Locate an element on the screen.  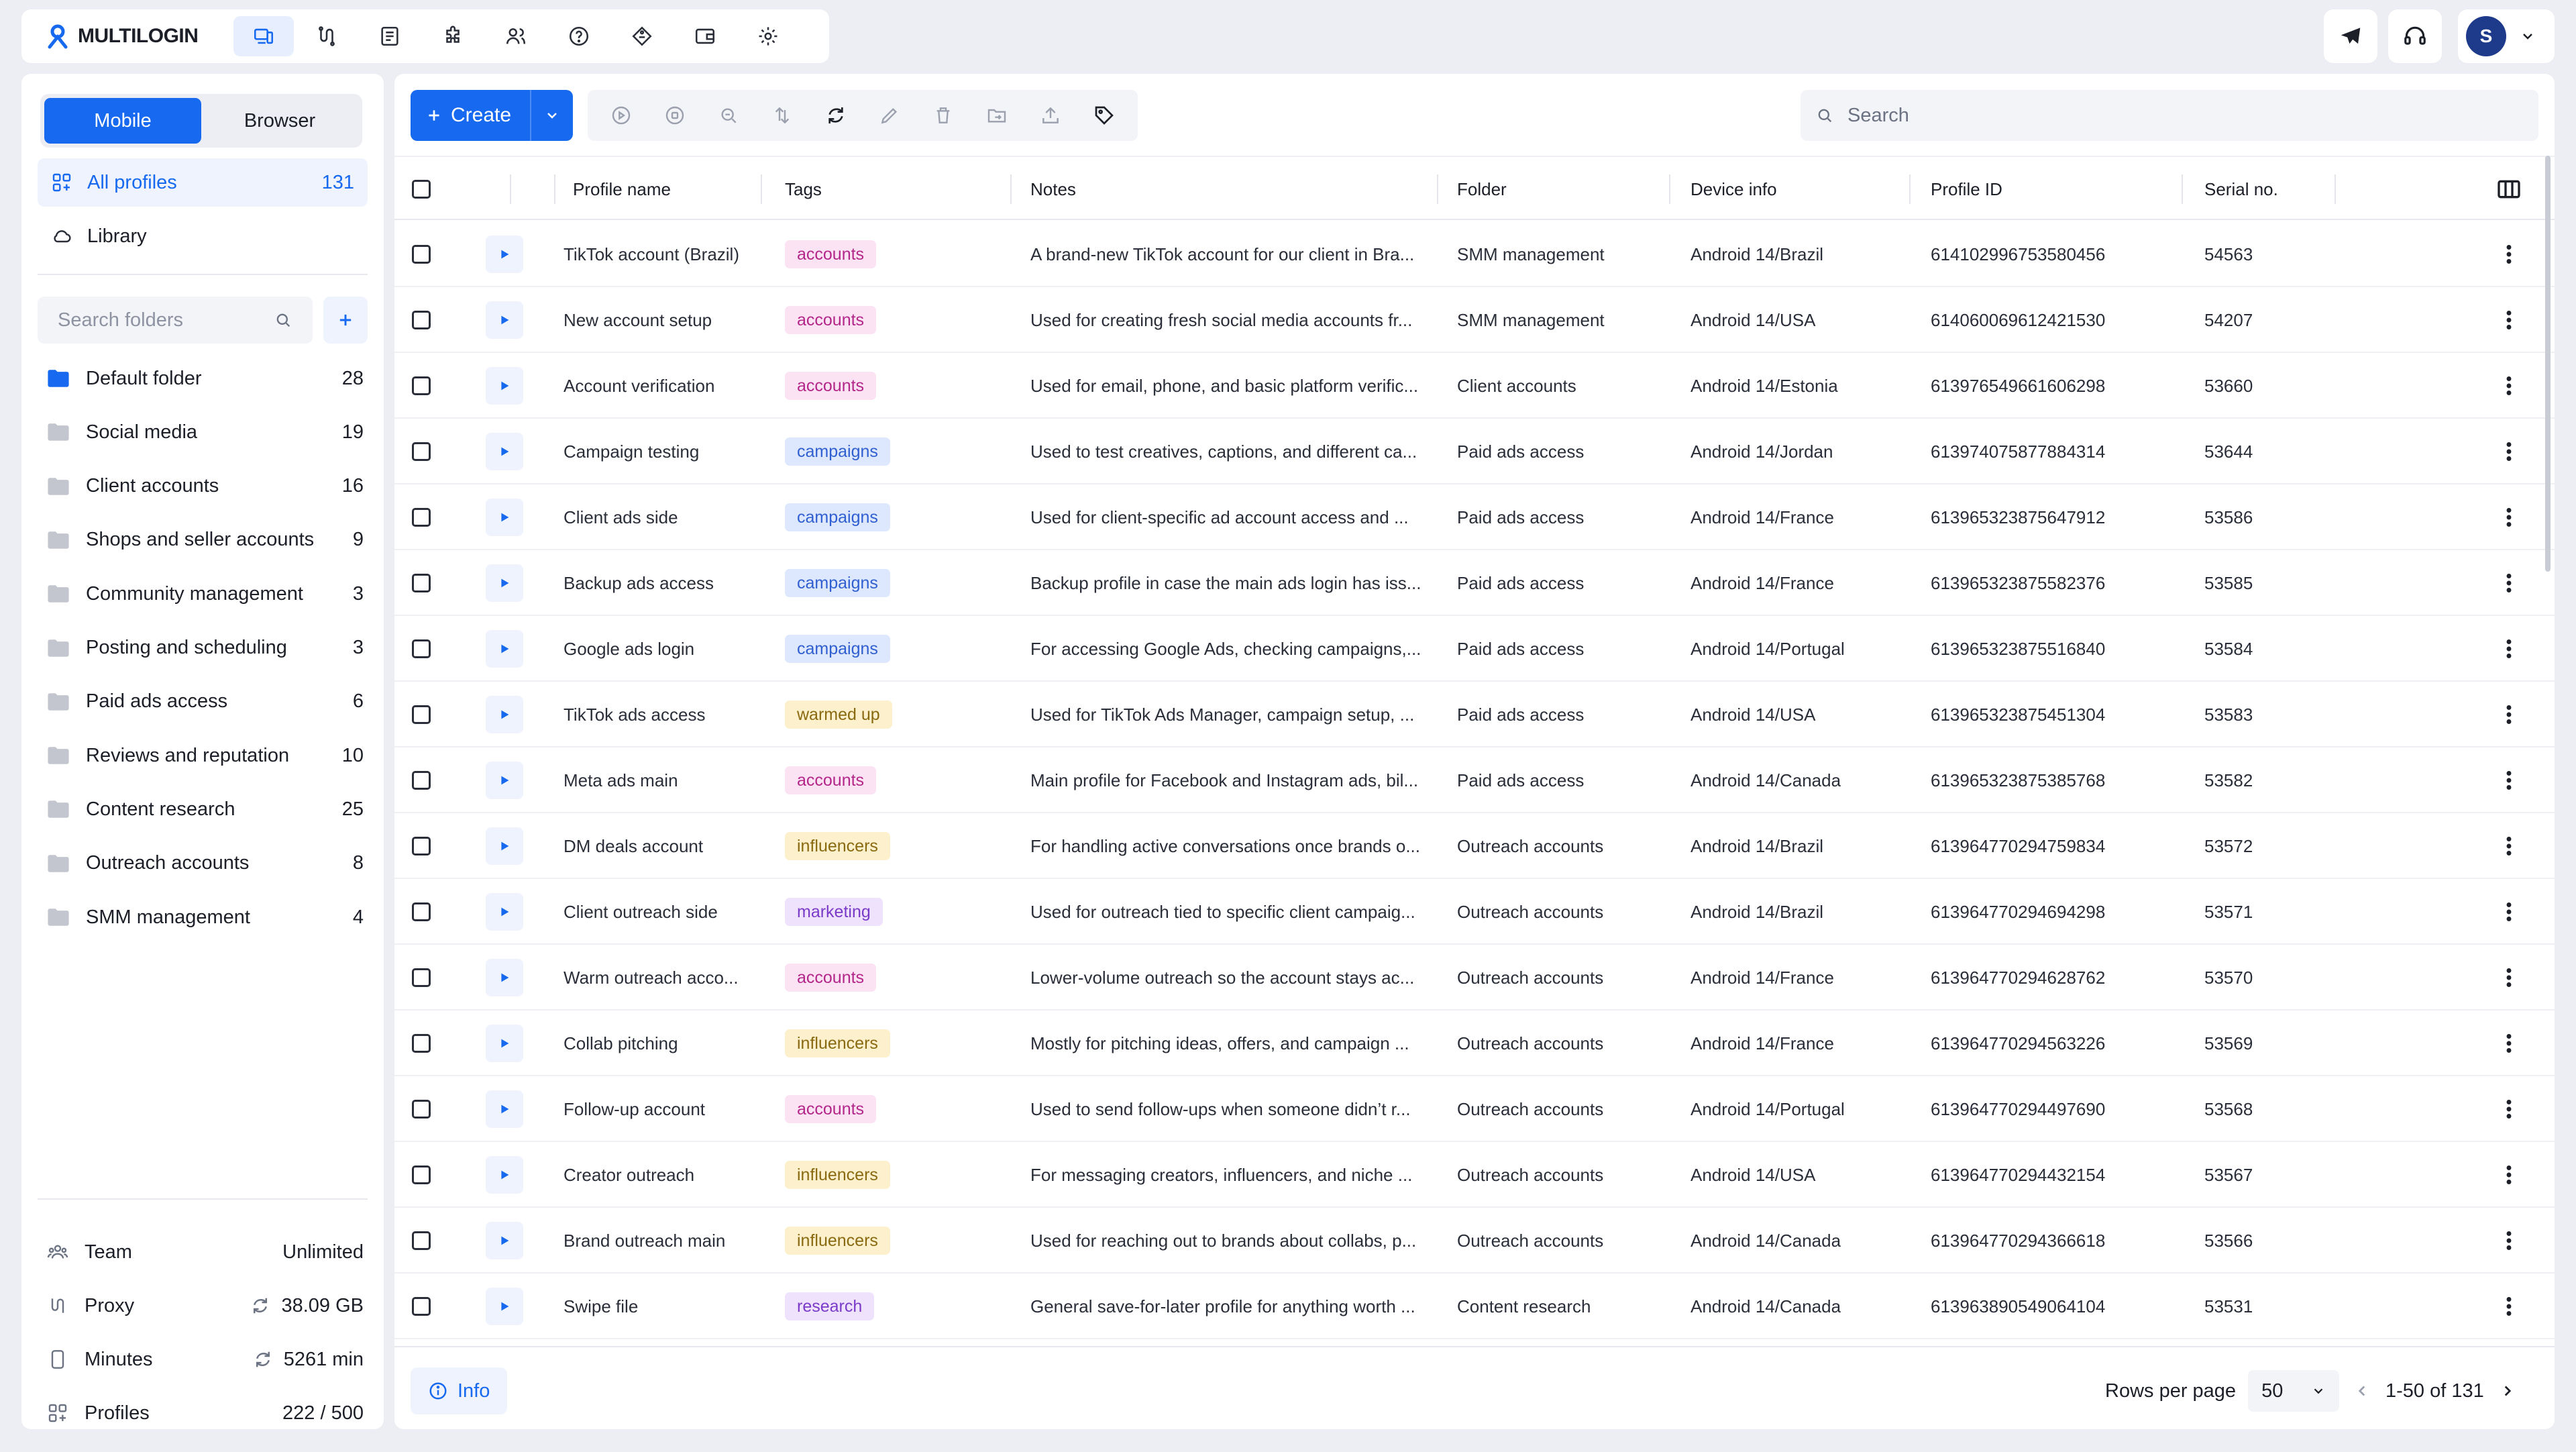
folder-item: Reviews and reputation 10 is located at coordinates (205, 755).